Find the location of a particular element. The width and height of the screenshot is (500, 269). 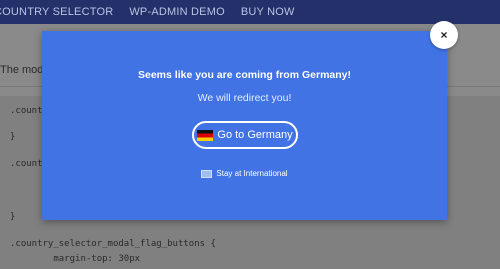

close-modal-button: × is located at coordinates (444, 35).